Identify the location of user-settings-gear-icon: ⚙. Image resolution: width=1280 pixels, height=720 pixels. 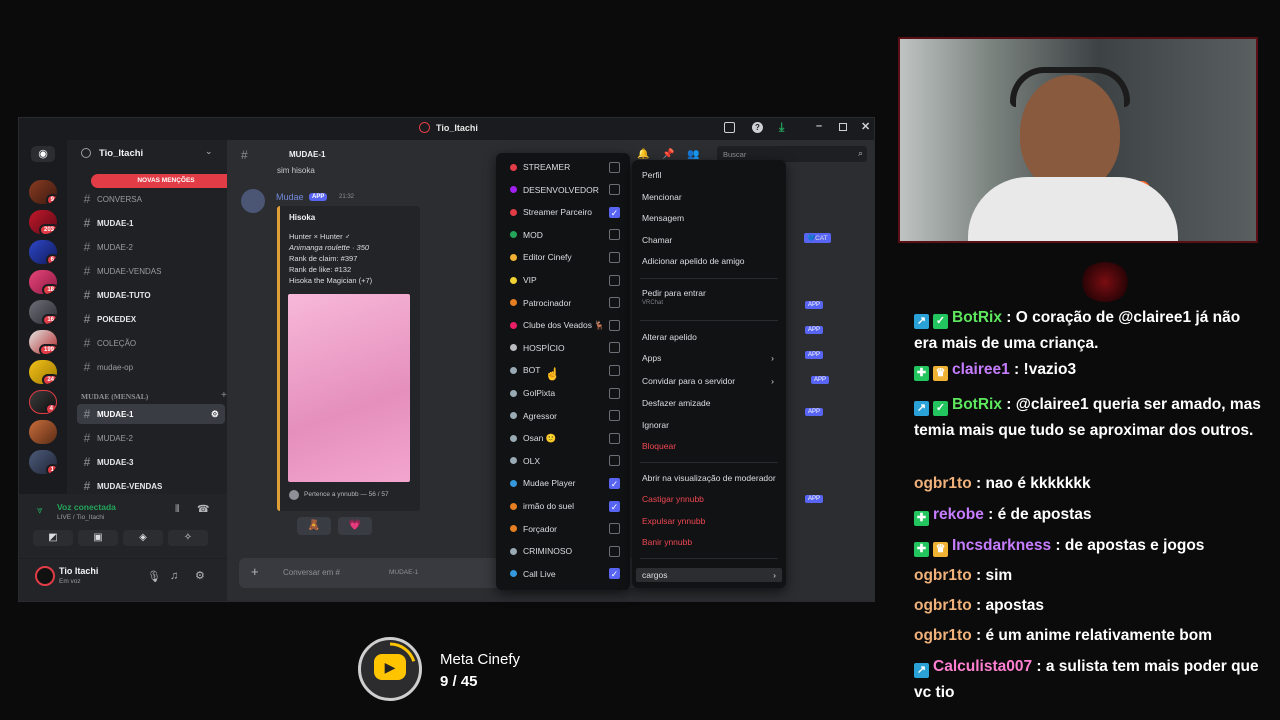
(200, 575).